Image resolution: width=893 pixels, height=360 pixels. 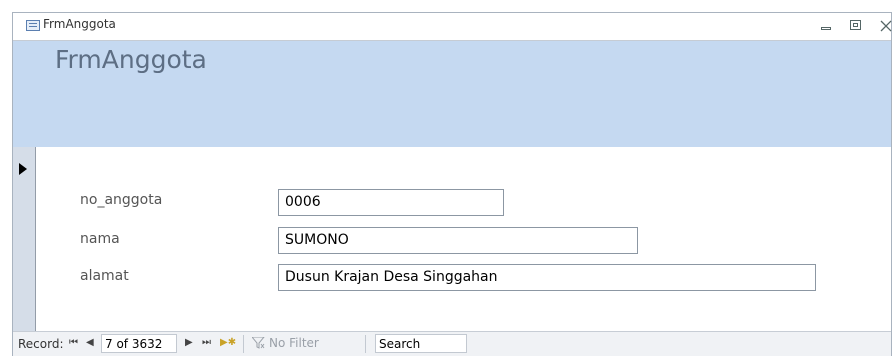 What do you see at coordinates (131, 59) in the screenshot?
I see `form-header-title: FrmAnggota` at bounding box center [131, 59].